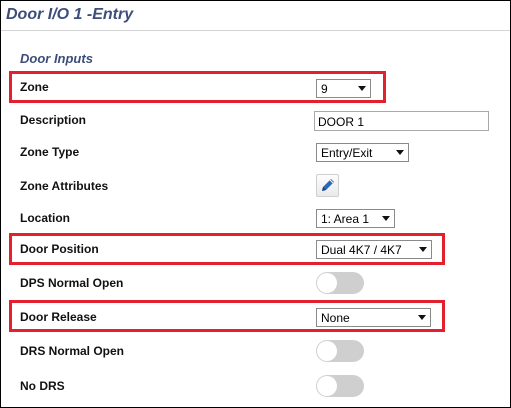 The width and height of the screenshot is (511, 408). I want to click on description-input: DOOR 1, so click(401, 121).